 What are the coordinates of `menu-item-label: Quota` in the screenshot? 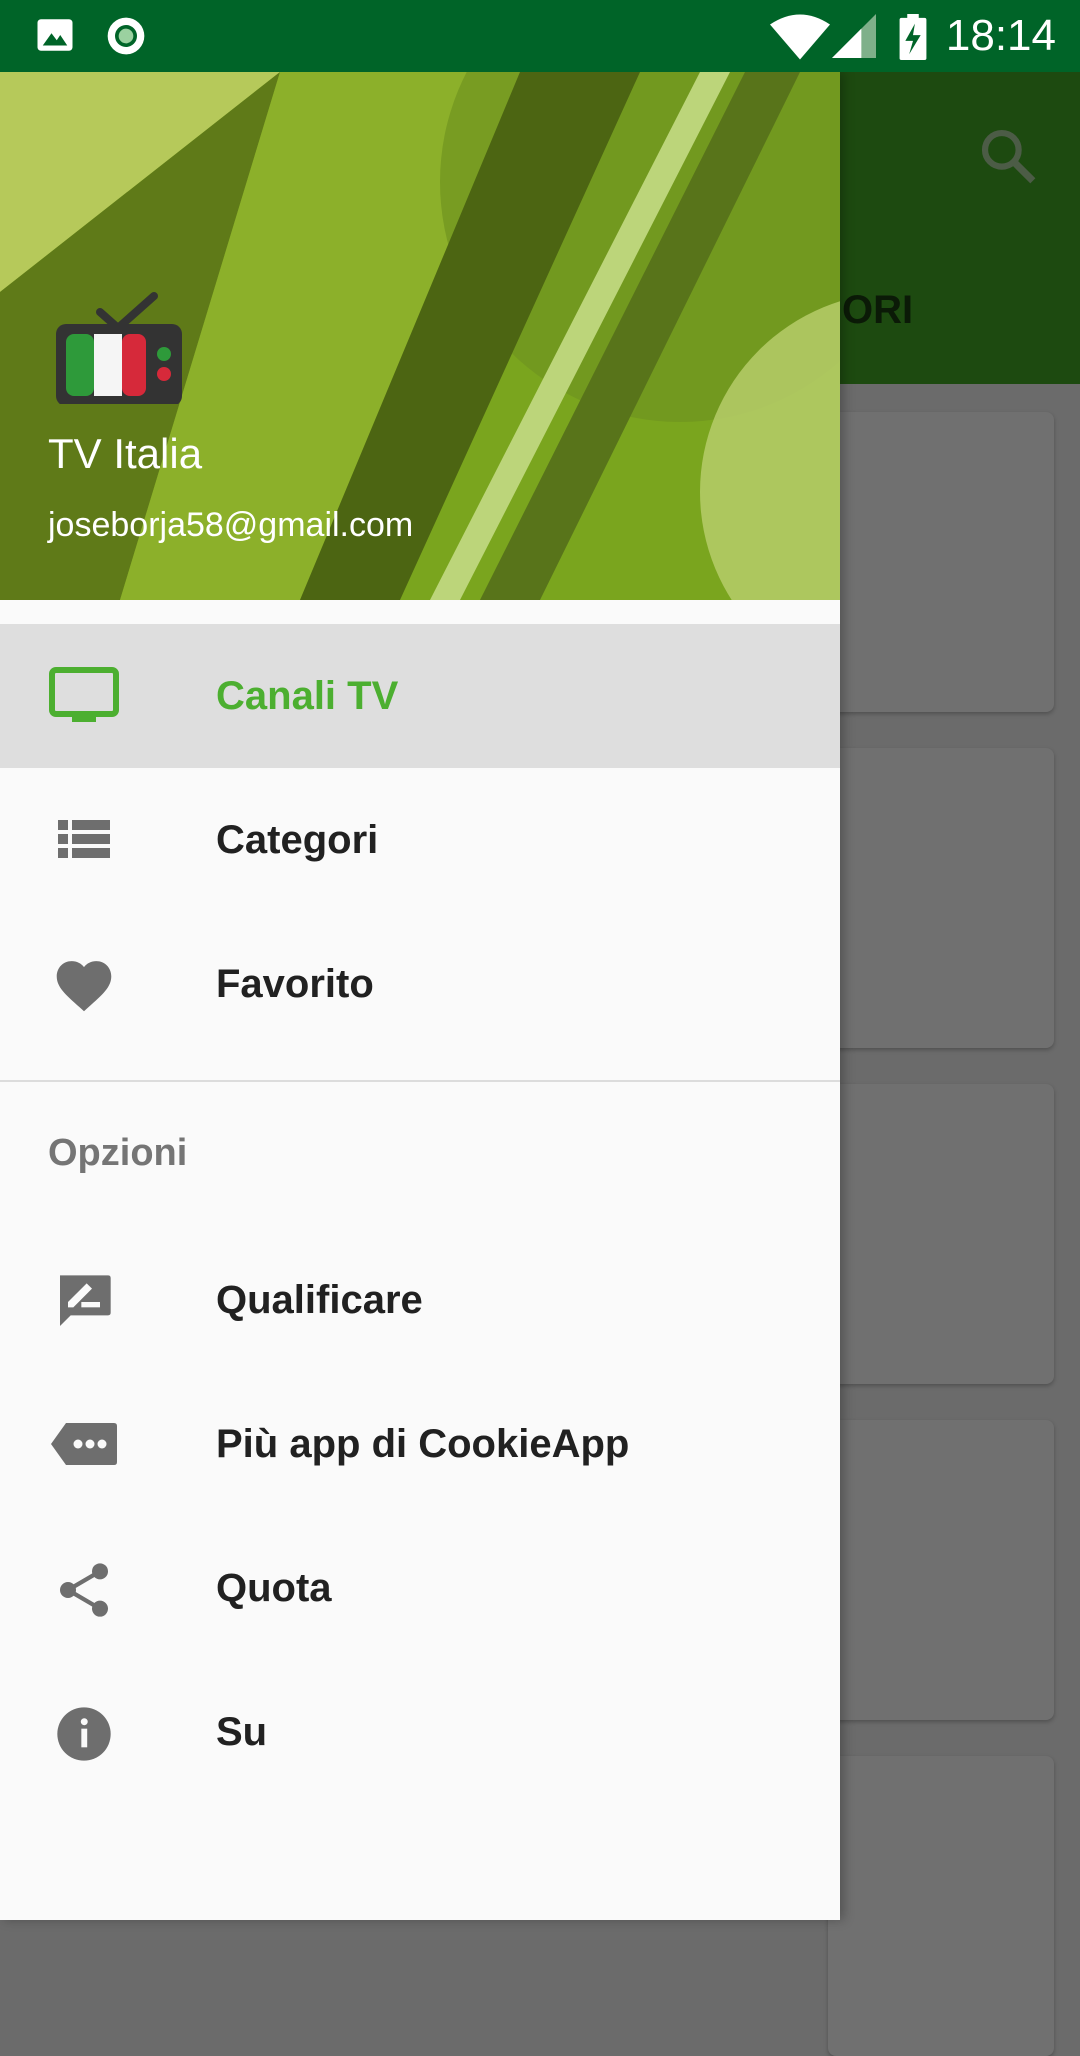 It's located at (274, 1588).